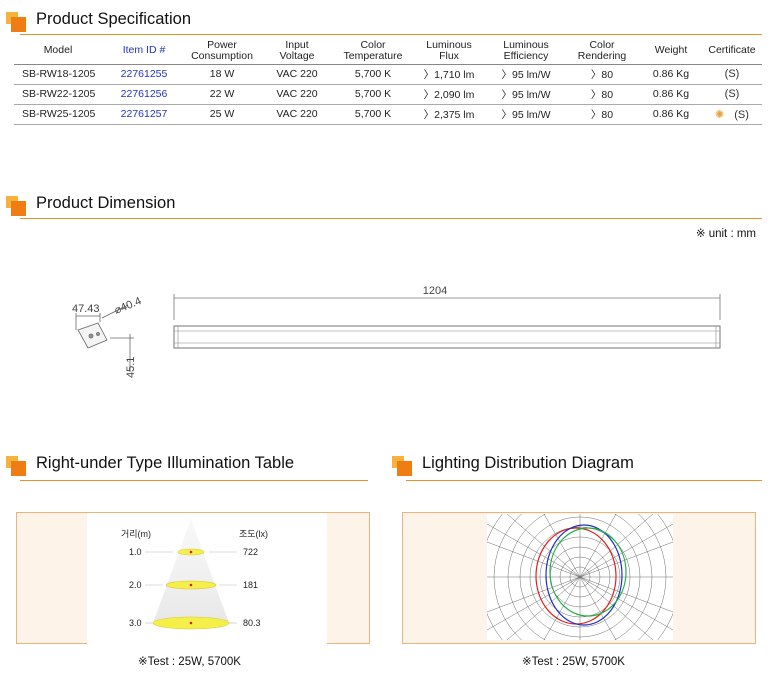 This screenshot has width=770, height=682. I want to click on illumination-box: 거리(m) 조도(lx) 1.0 722 2.0 181 3.0 80.3, so click(193, 581).